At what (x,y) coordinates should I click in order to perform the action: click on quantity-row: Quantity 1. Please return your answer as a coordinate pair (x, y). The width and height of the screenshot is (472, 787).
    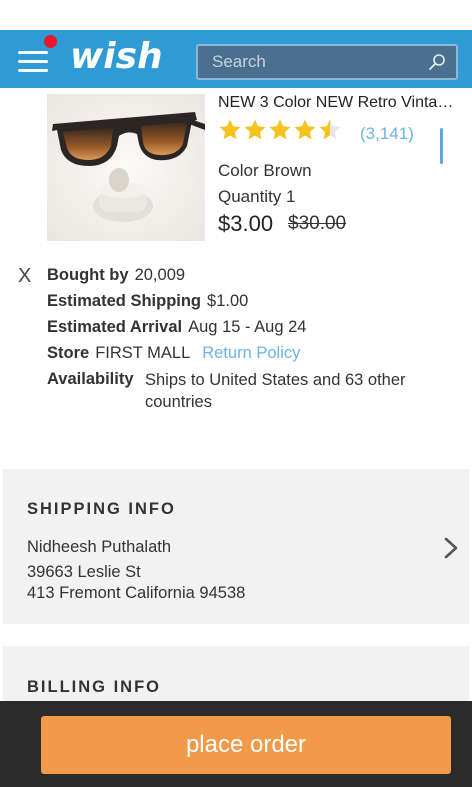
    Looking at the image, I should click on (257, 197).